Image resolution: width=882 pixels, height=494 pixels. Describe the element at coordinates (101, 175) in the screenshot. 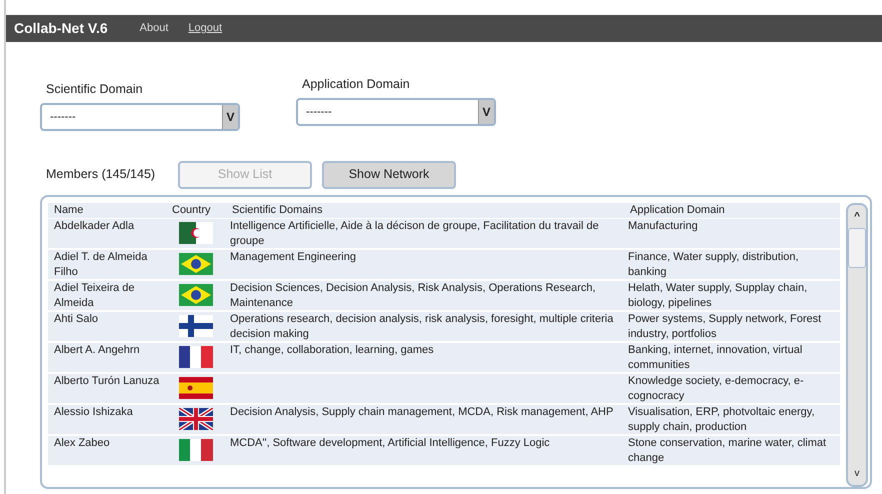

I see `members-count: Members (145/145)` at that location.